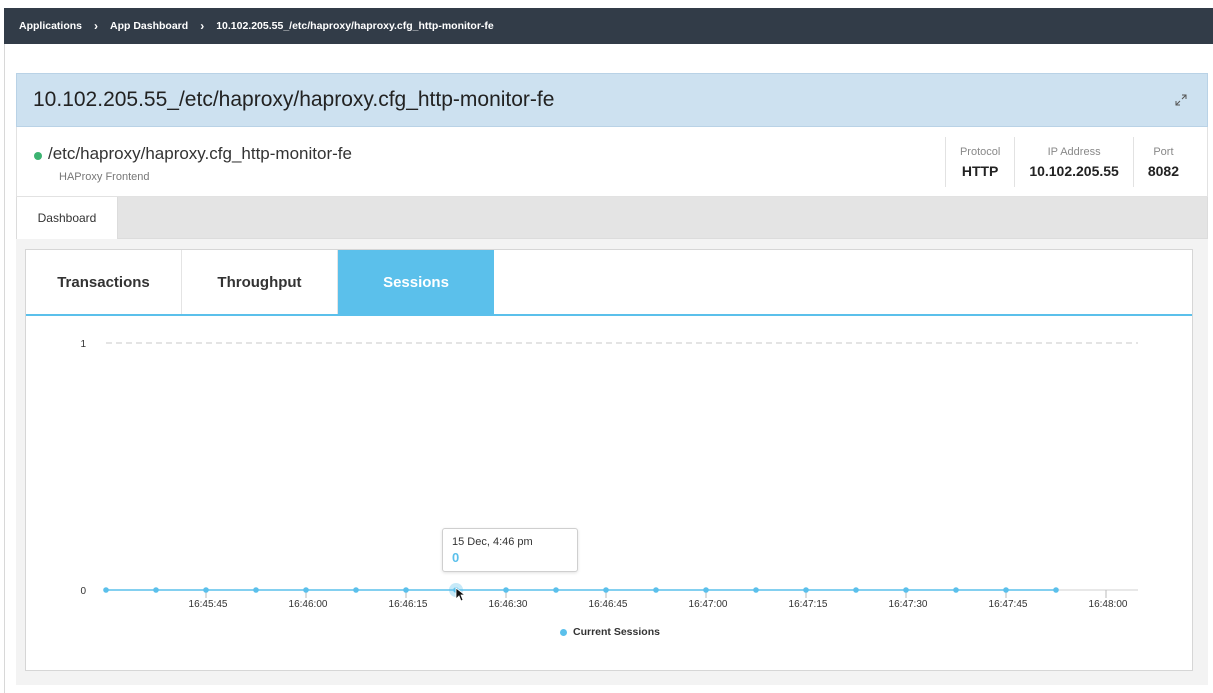 The width and height of the screenshot is (1213, 693). What do you see at coordinates (508, 604) in the screenshot?
I see `x-tick-label: 16:46:30` at bounding box center [508, 604].